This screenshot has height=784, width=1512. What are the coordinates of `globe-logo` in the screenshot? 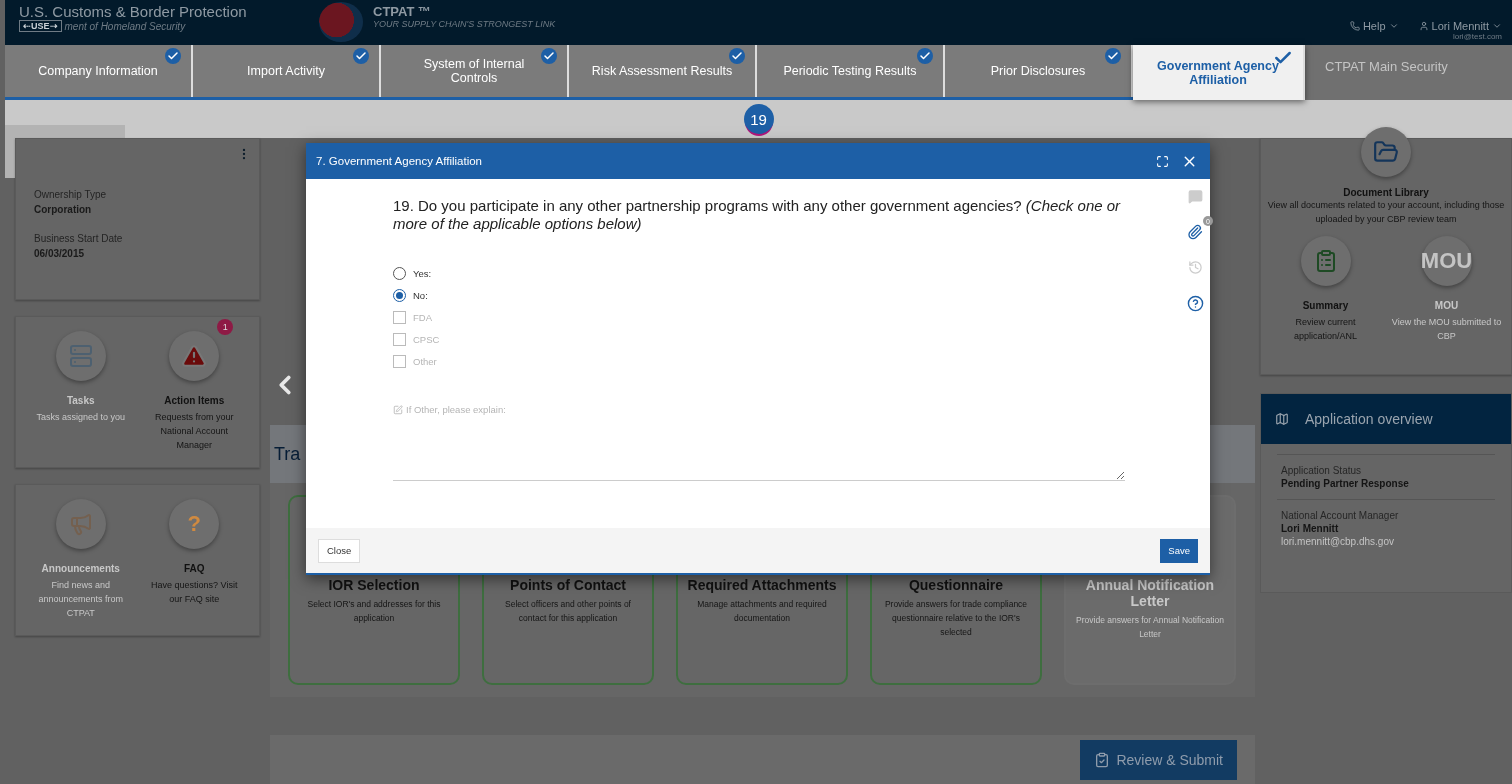 It's located at (341, 22).